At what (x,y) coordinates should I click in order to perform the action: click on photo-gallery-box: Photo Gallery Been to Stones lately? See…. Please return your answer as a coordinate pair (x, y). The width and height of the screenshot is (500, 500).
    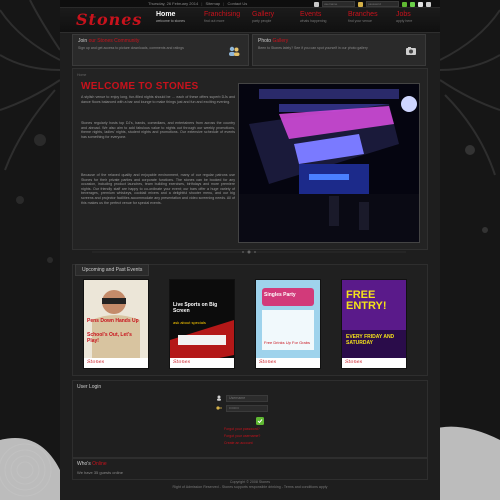
    Looking at the image, I should click on (339, 50).